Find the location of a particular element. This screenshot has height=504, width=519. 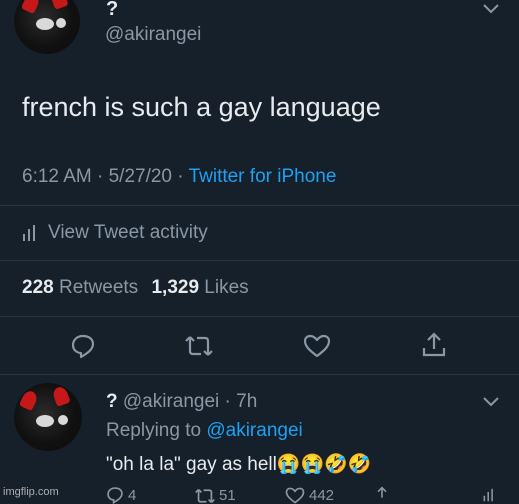

reply-display-name: ? is located at coordinates (112, 401).